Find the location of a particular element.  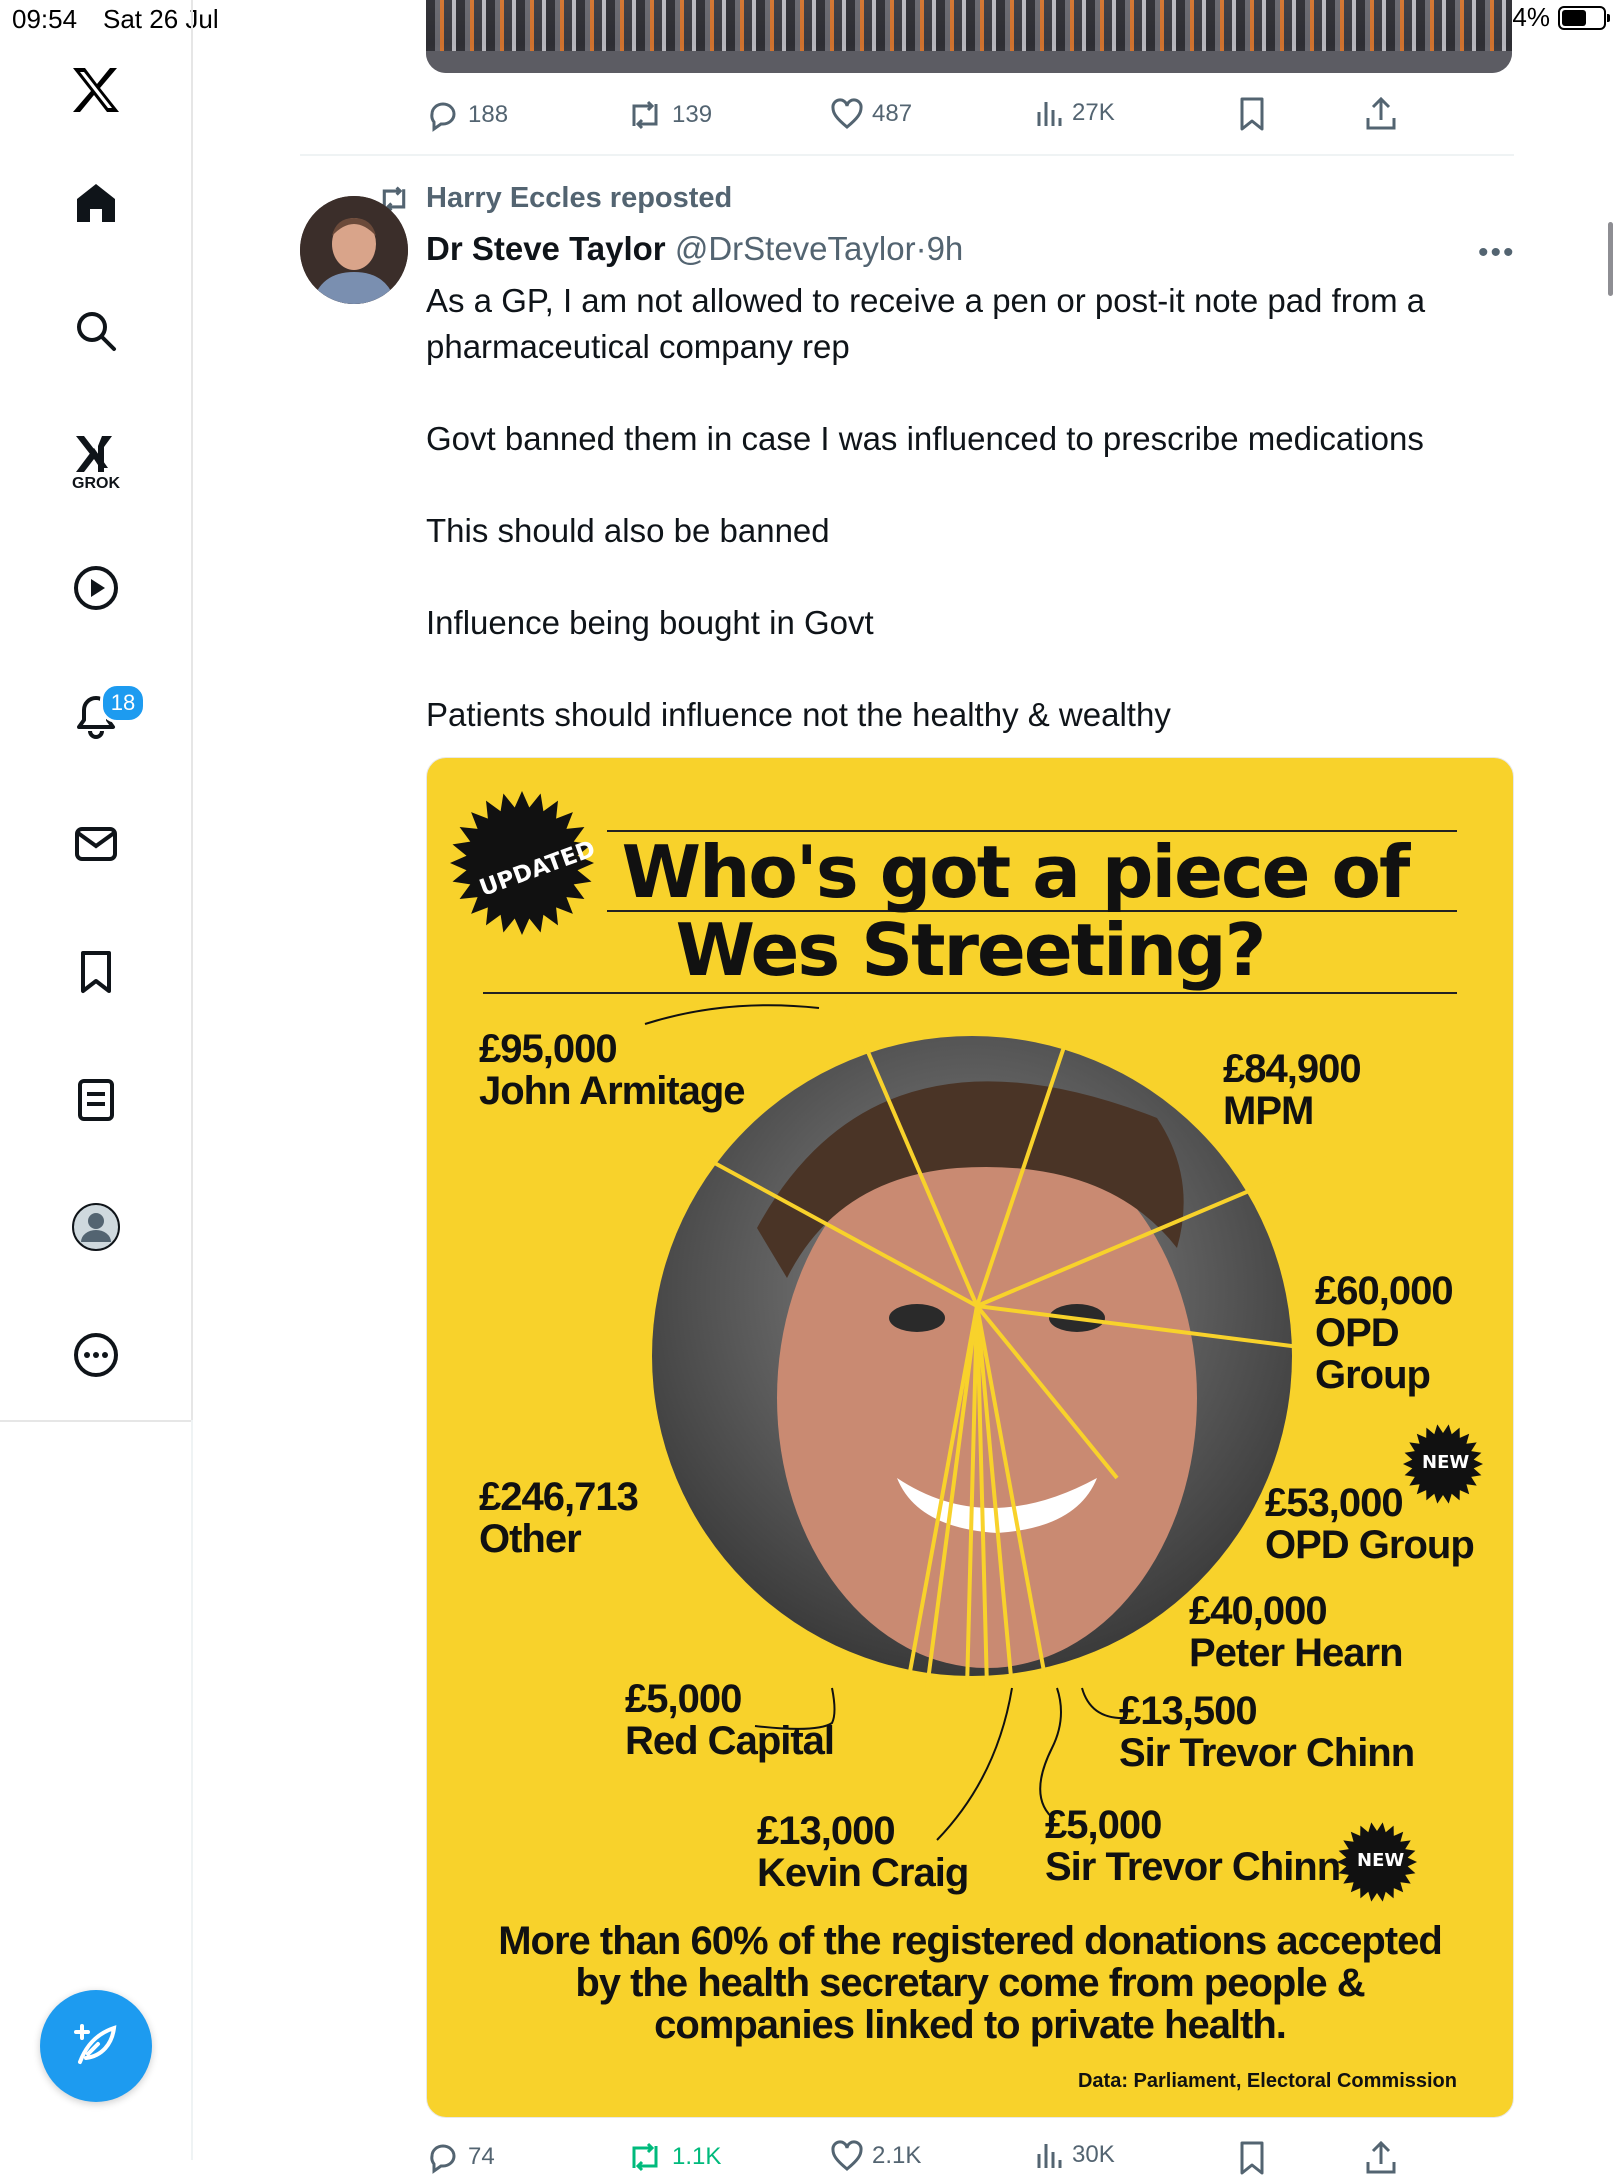

donor-name: Kevin Craig is located at coordinates (863, 1873).